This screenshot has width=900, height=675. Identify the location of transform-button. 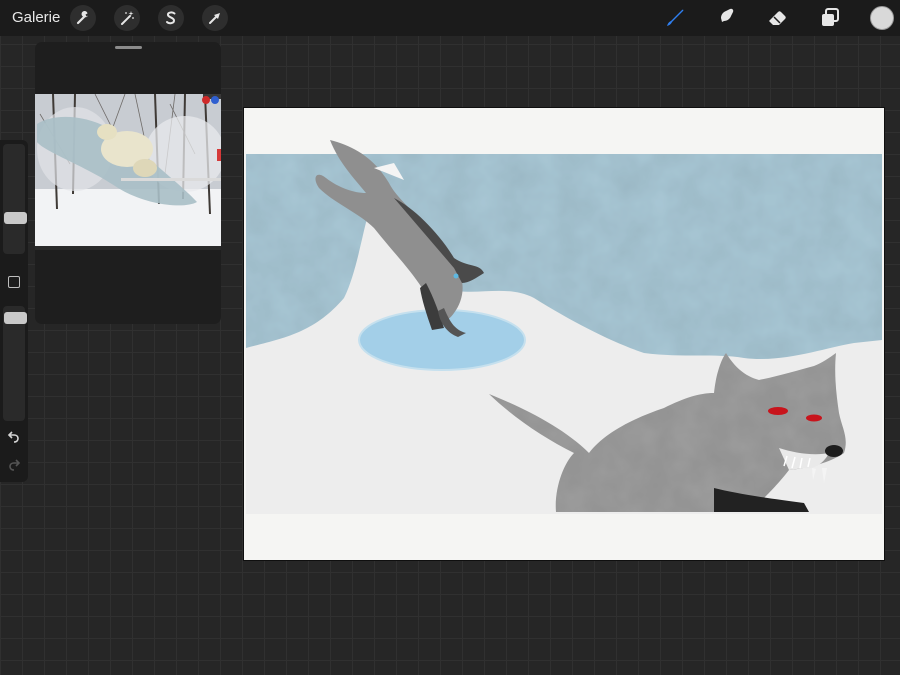
(215, 18).